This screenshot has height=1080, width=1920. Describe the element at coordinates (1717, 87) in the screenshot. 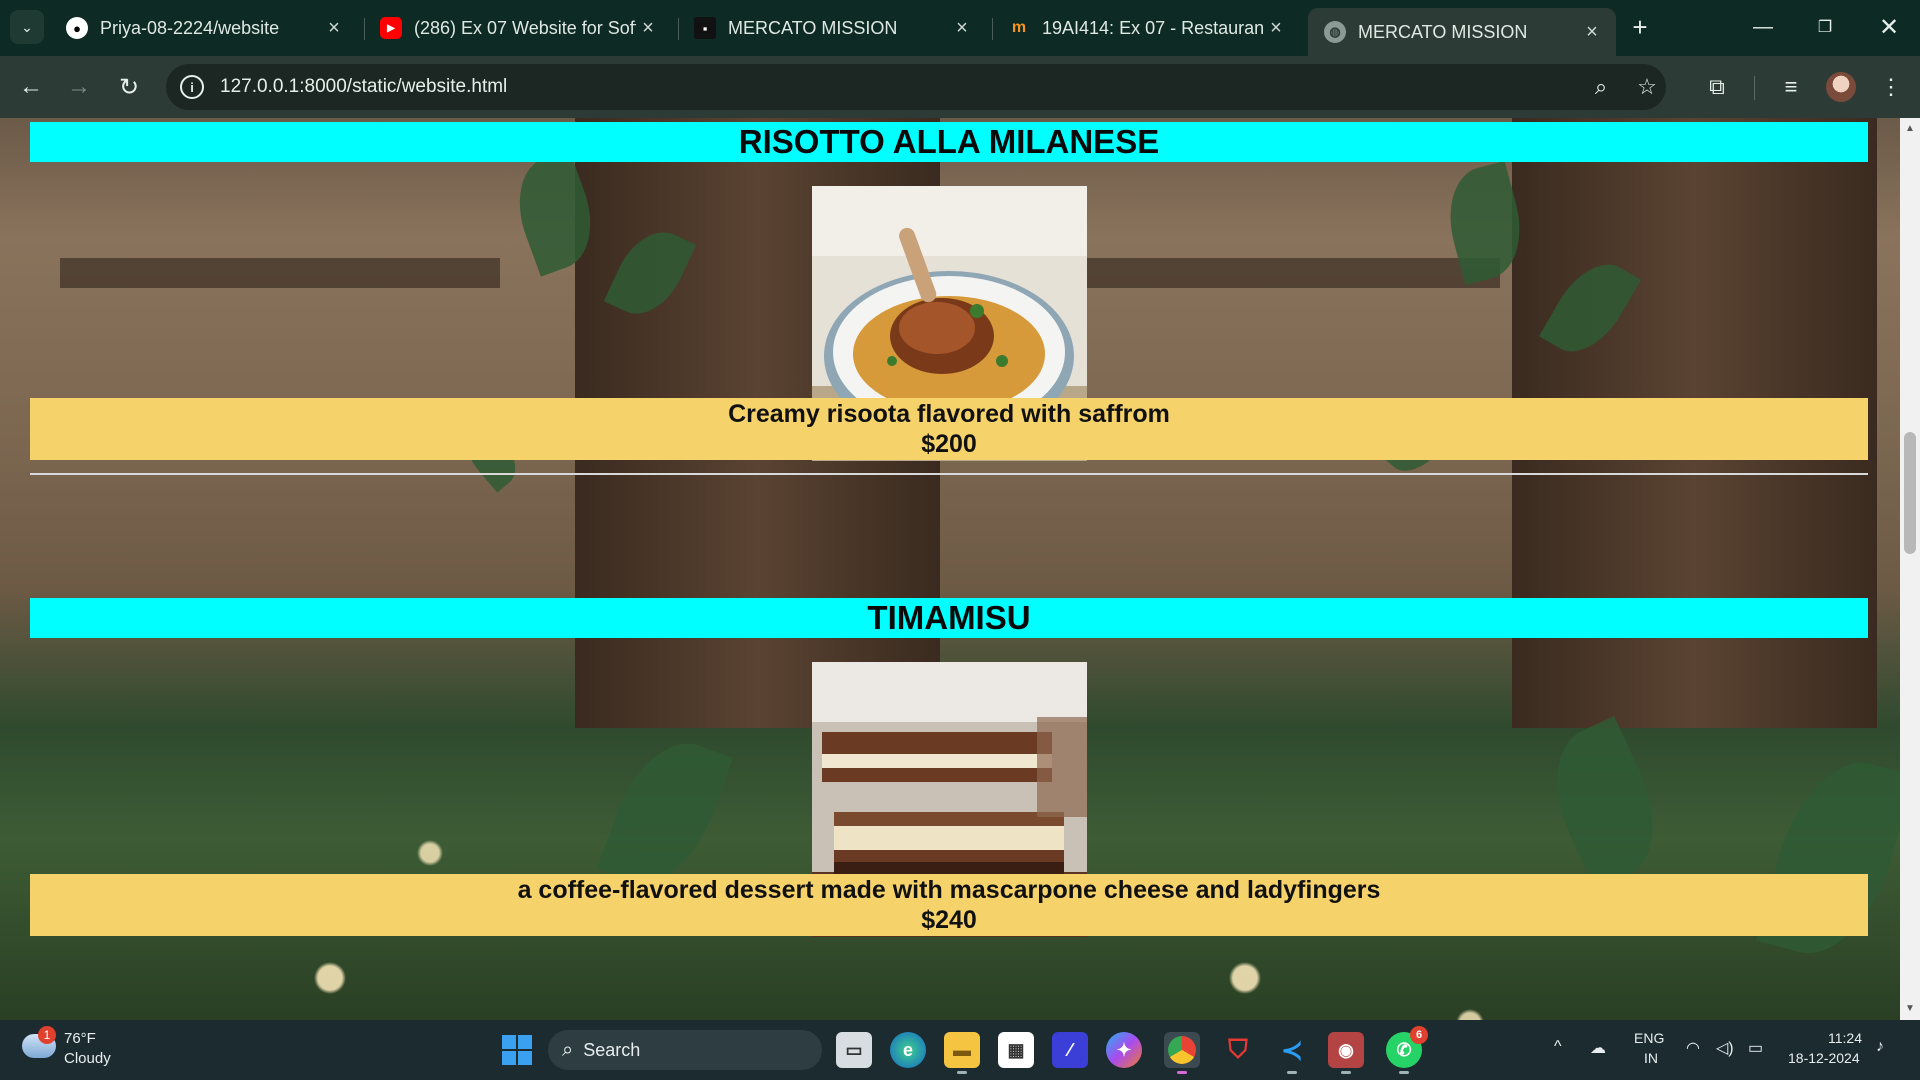

I see `extensions-puzzle-icon: ⧉` at that location.